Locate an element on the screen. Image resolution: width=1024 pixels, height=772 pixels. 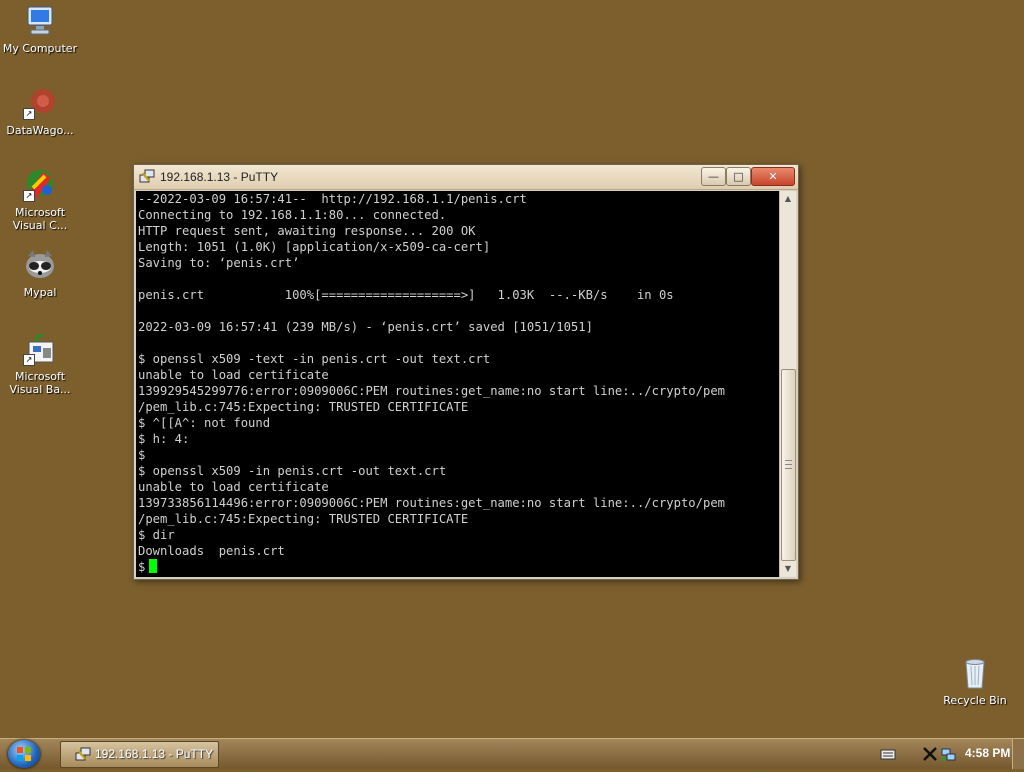
show-desktop-button is located at coordinates (1018, 754).